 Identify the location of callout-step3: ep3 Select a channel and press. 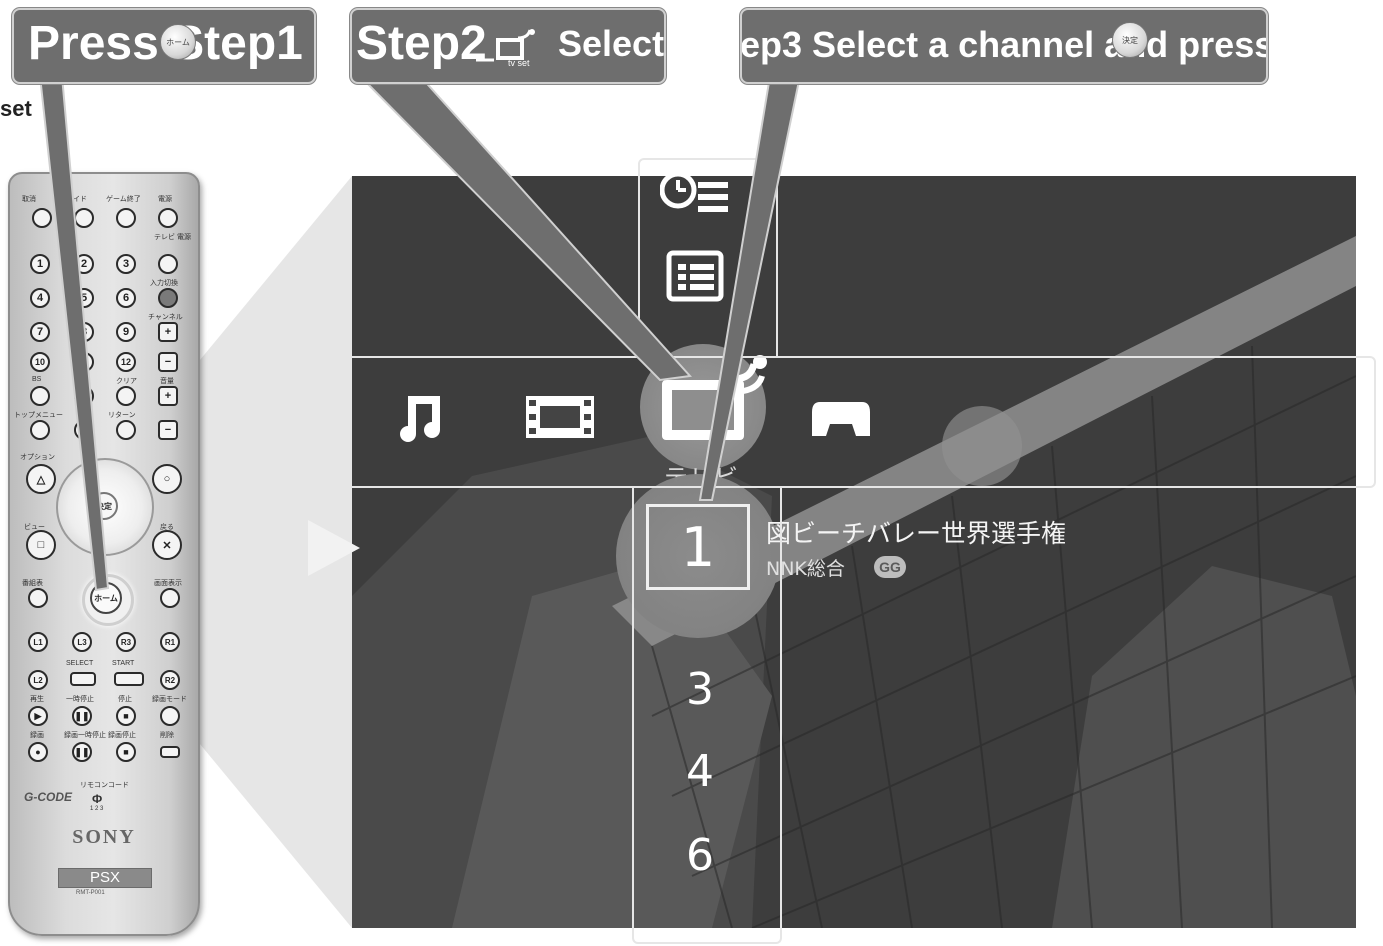
(1004, 46).